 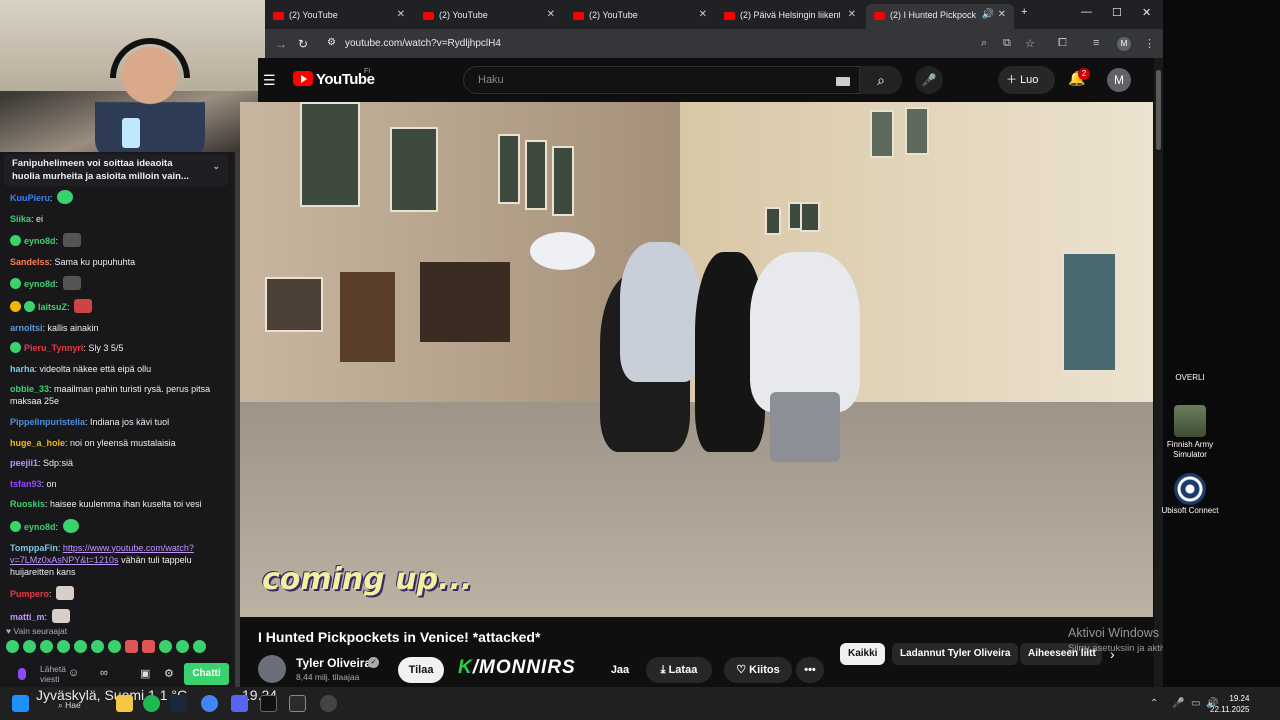 What do you see at coordinates (120, 305) in the screenshot?
I see `chat-message: laitsuZ:` at bounding box center [120, 305].